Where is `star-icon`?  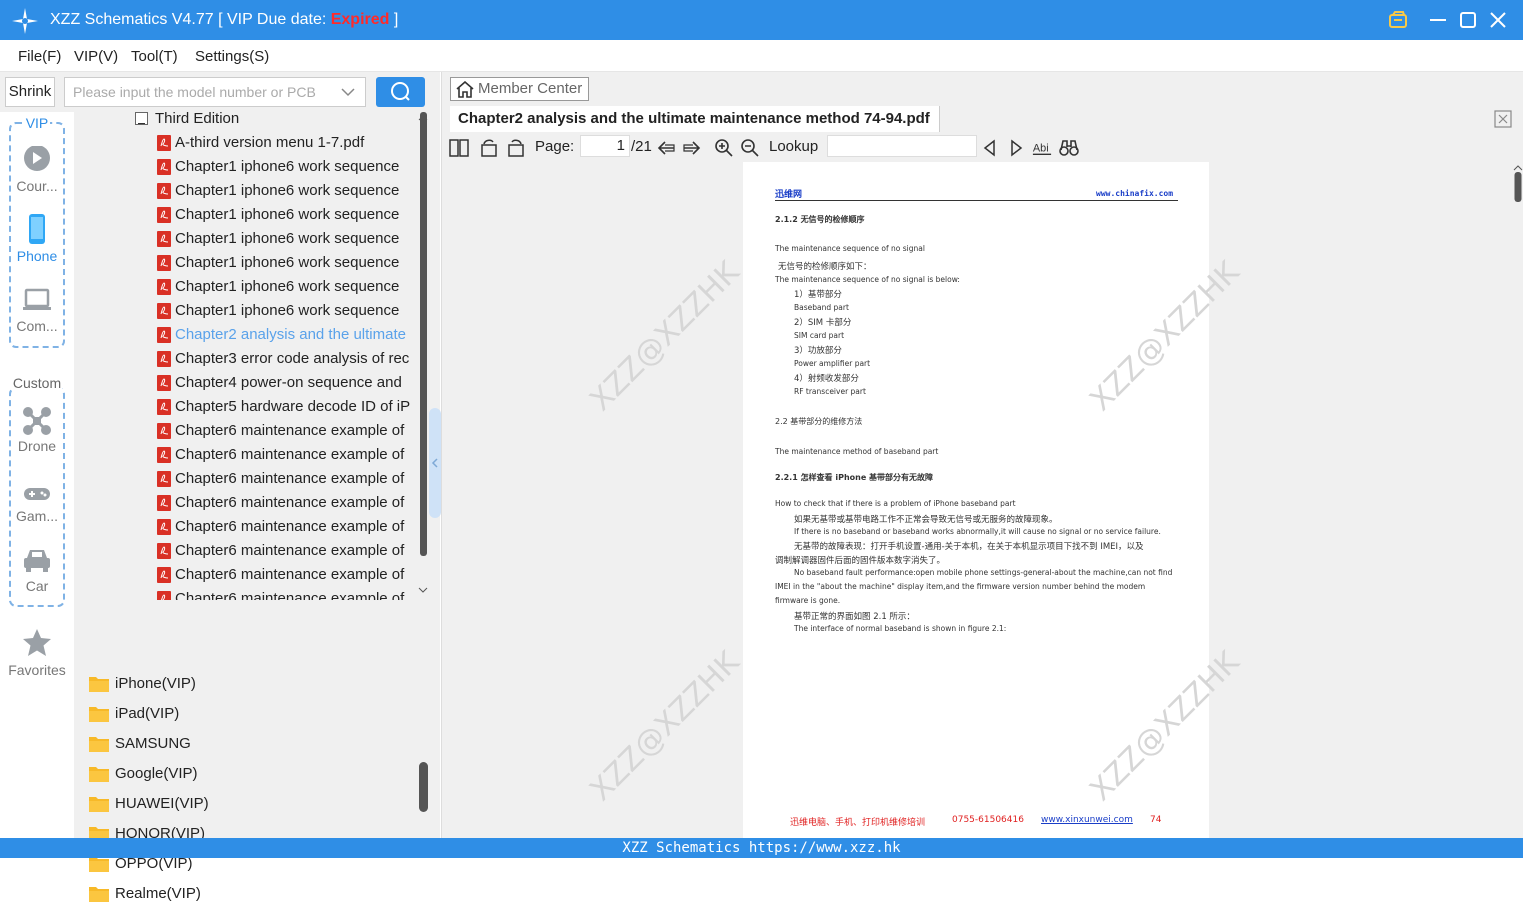
star-icon is located at coordinates (37, 642).